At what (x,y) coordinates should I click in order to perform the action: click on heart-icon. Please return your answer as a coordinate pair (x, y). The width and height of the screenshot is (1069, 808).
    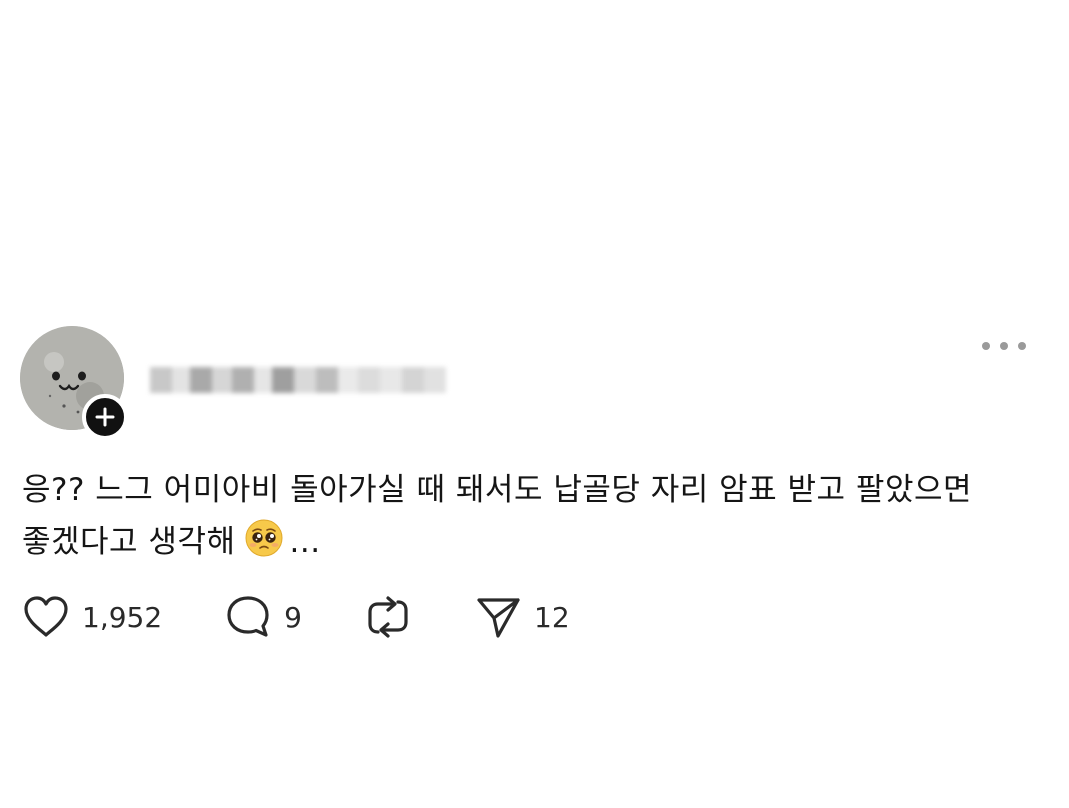
    Looking at the image, I should click on (46, 616).